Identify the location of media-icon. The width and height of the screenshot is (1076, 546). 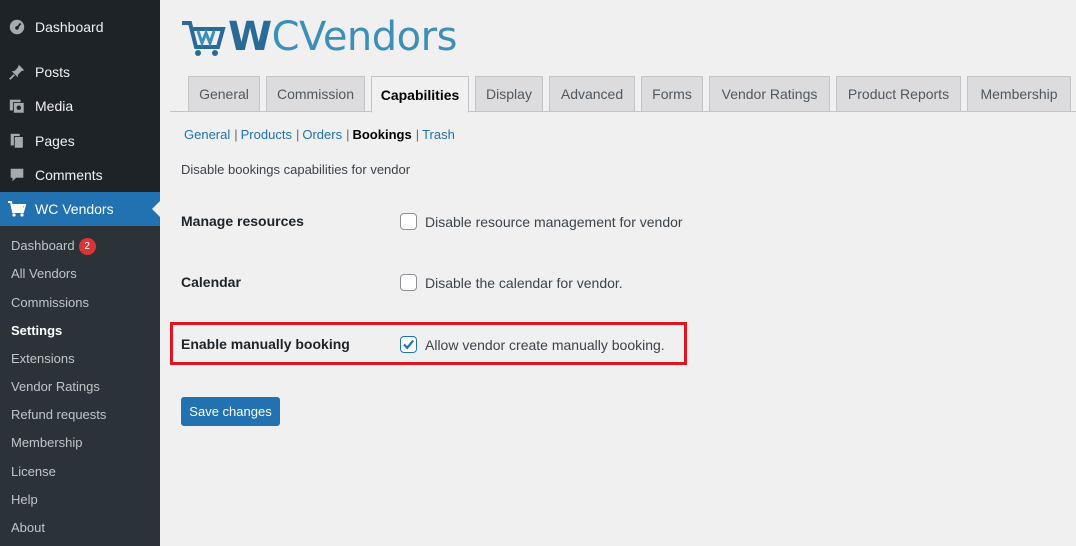
(17, 106).